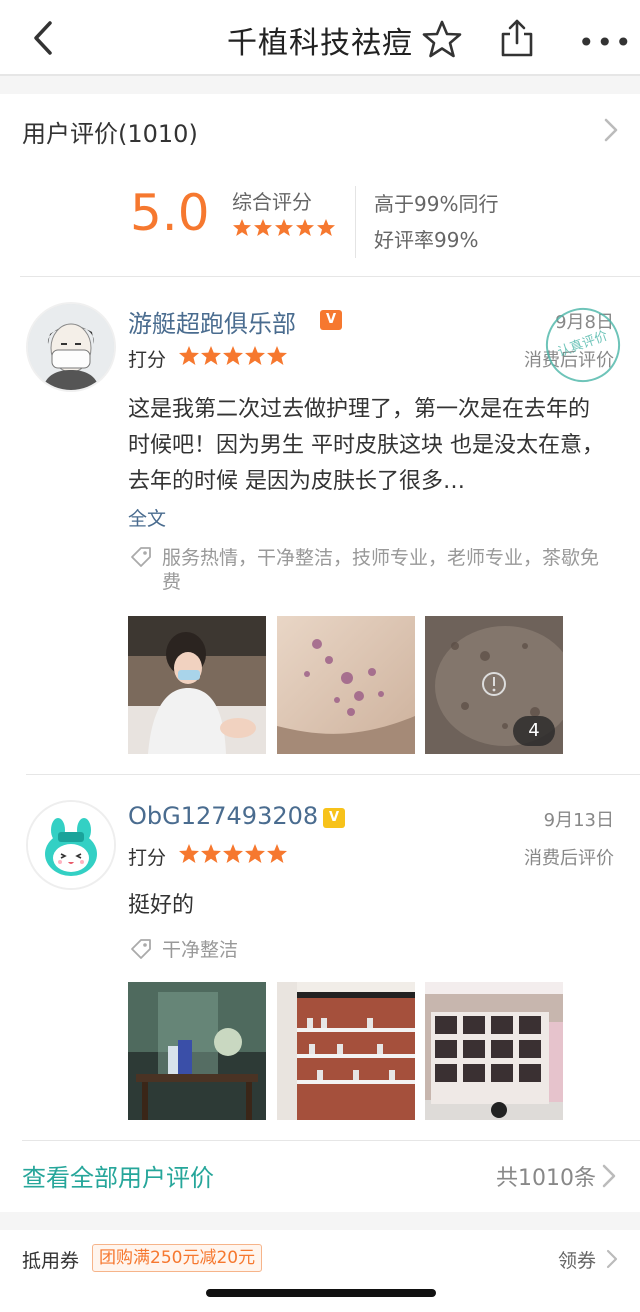 The width and height of the screenshot is (640, 1312). What do you see at coordinates (442, 39) in the screenshot?
I see `star-outline-icon` at bounding box center [442, 39].